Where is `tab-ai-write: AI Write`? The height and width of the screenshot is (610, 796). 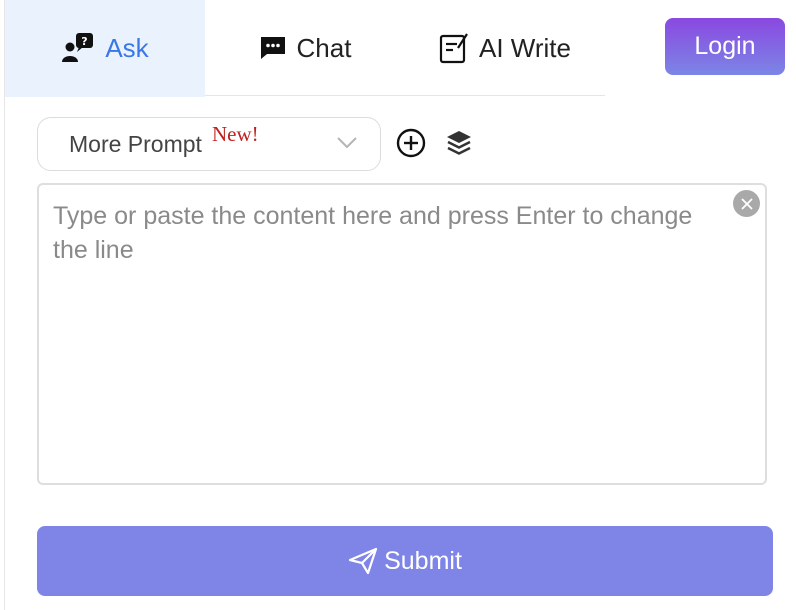 tab-ai-write: AI Write is located at coordinates (505, 48).